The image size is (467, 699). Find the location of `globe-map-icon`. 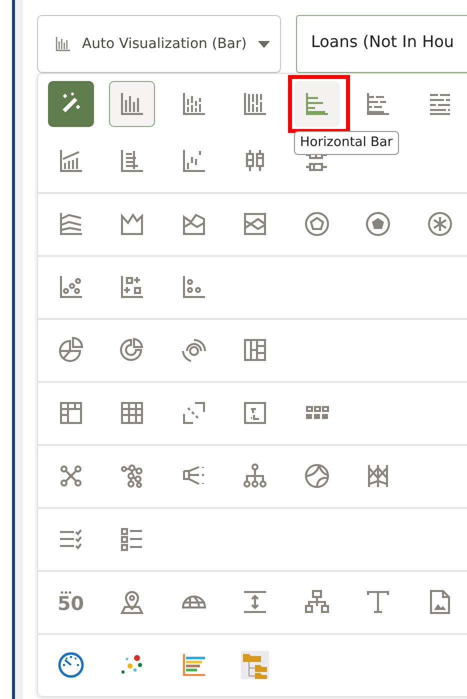

globe-map-icon is located at coordinates (194, 602).